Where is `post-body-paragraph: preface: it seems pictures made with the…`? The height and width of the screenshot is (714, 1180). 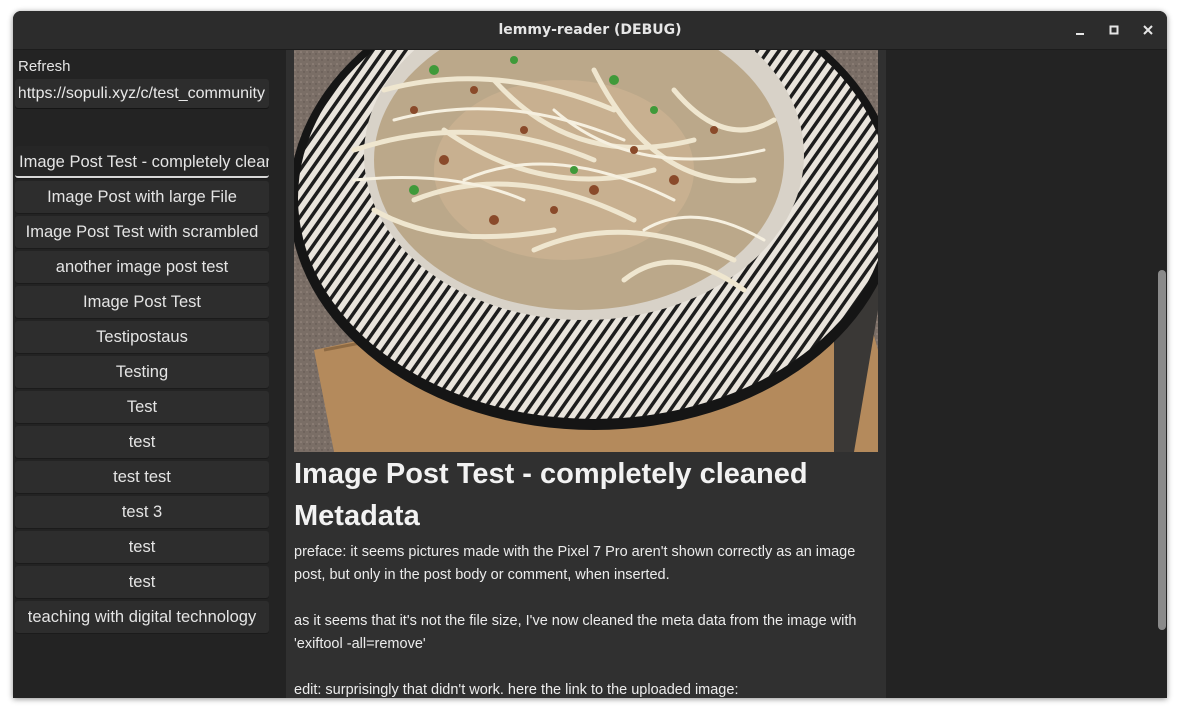 post-body-paragraph: preface: it seems pictures made with the… is located at coordinates (575, 563).